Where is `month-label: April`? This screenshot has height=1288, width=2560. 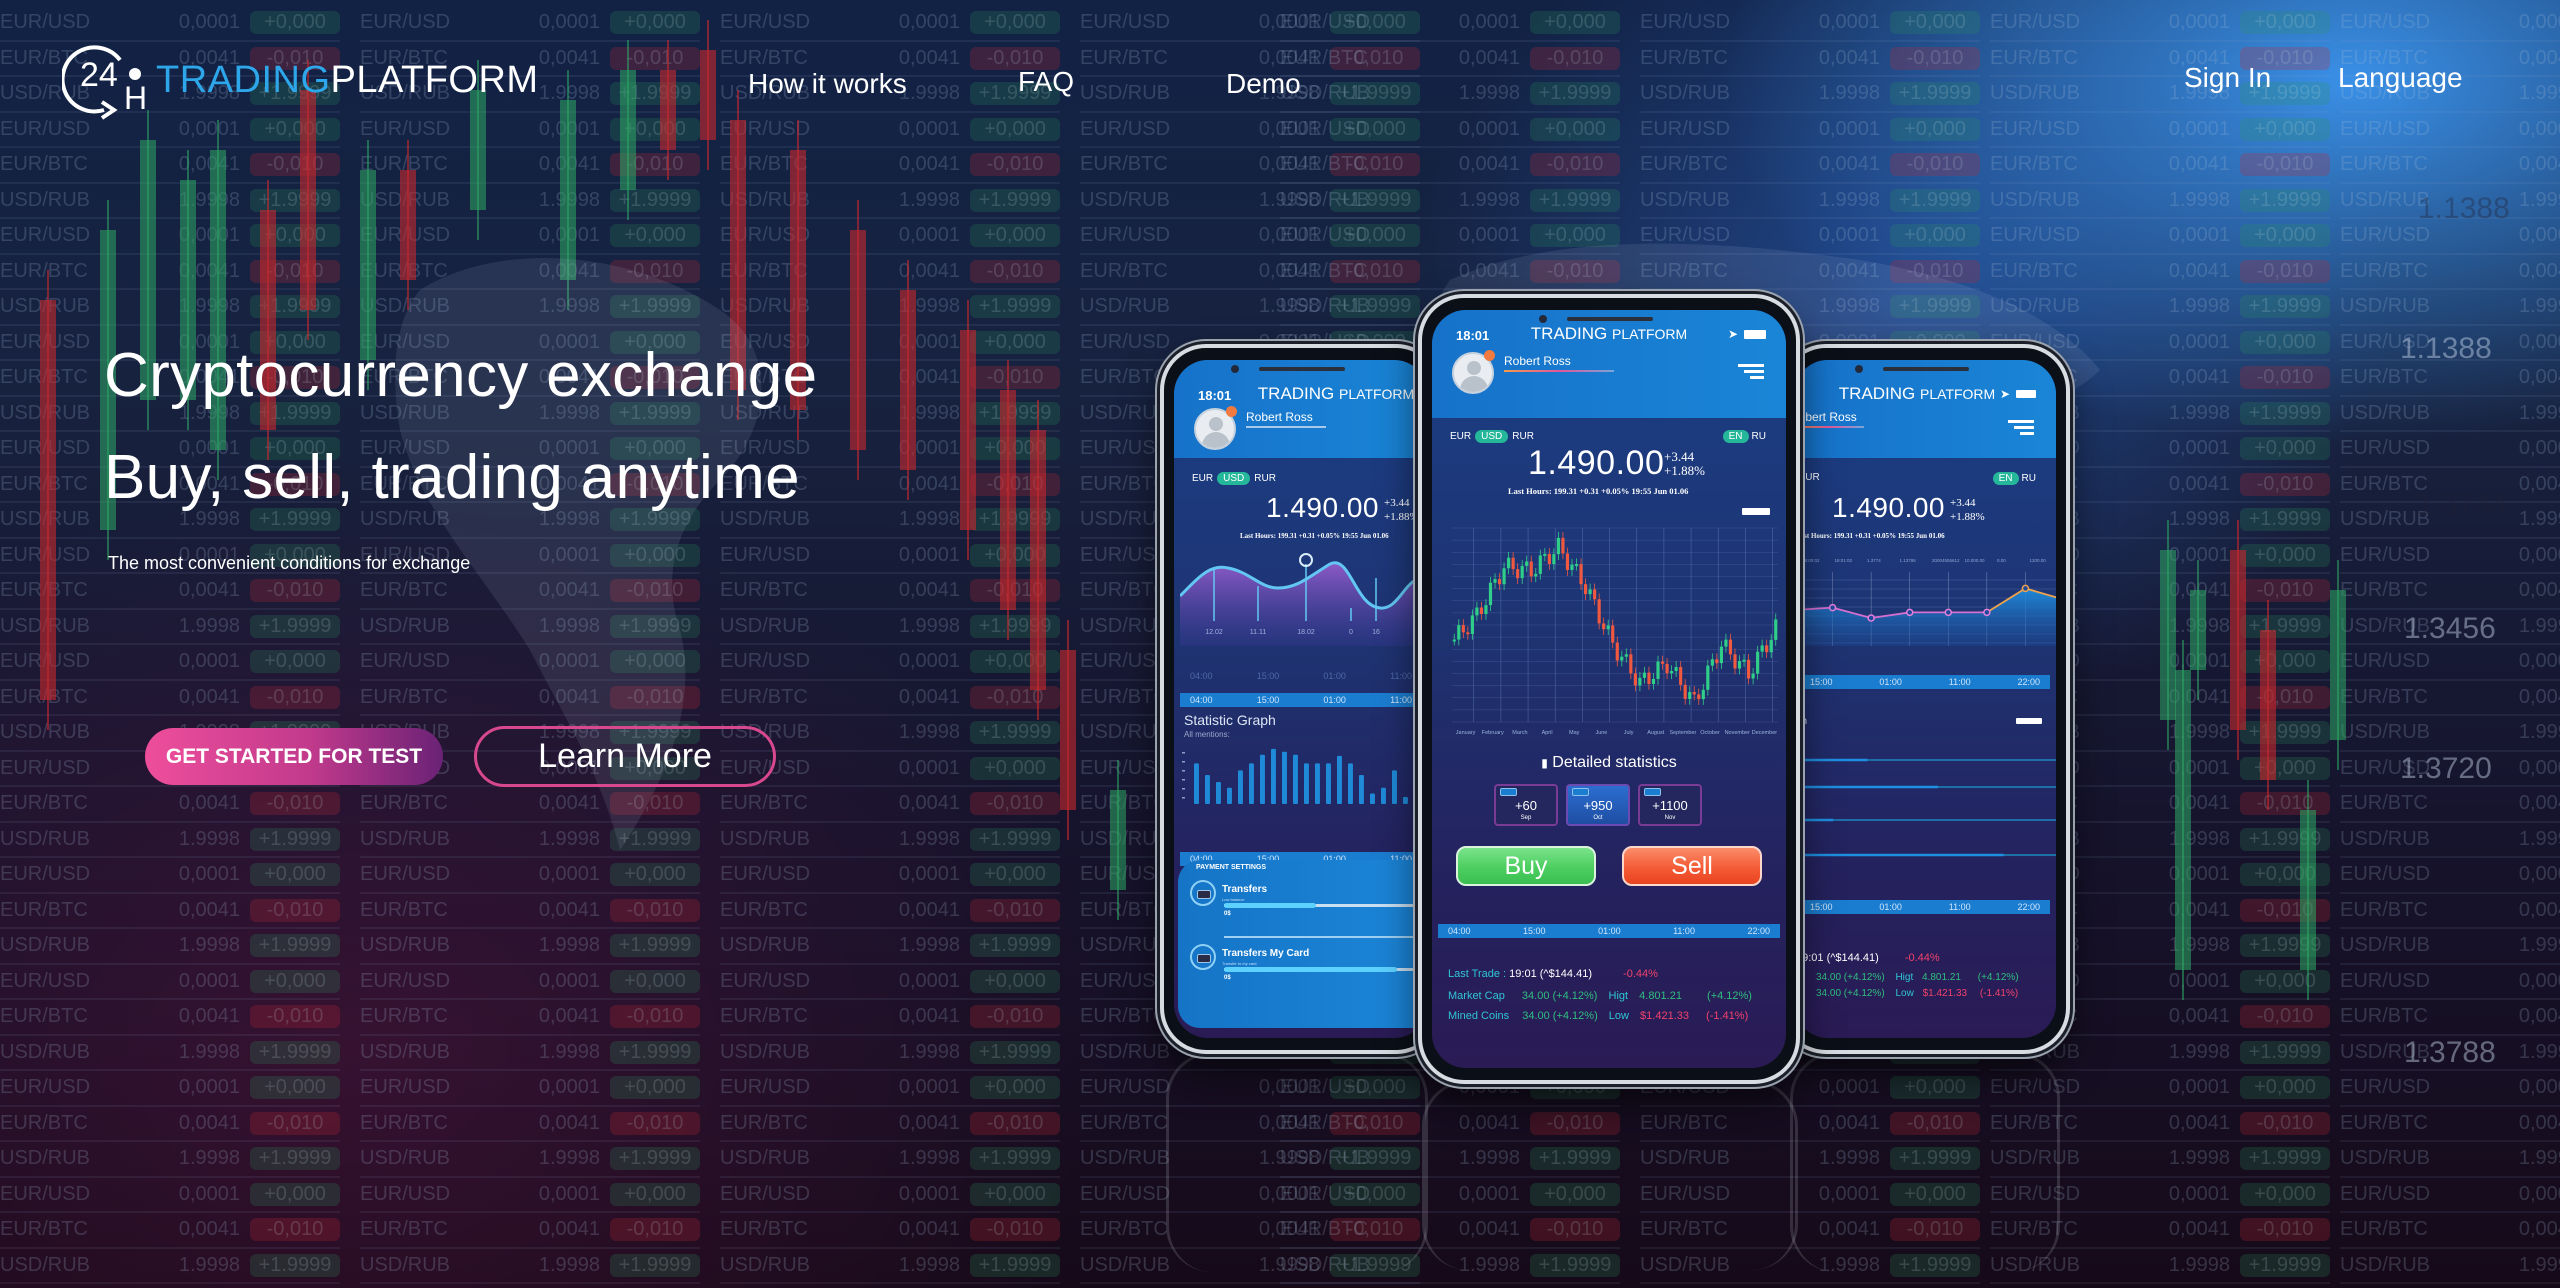 month-label: April is located at coordinates (1547, 733).